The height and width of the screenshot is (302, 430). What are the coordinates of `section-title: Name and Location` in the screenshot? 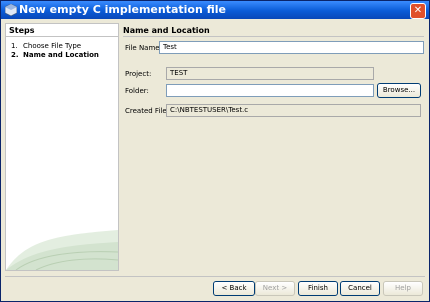 It's located at (166, 30).